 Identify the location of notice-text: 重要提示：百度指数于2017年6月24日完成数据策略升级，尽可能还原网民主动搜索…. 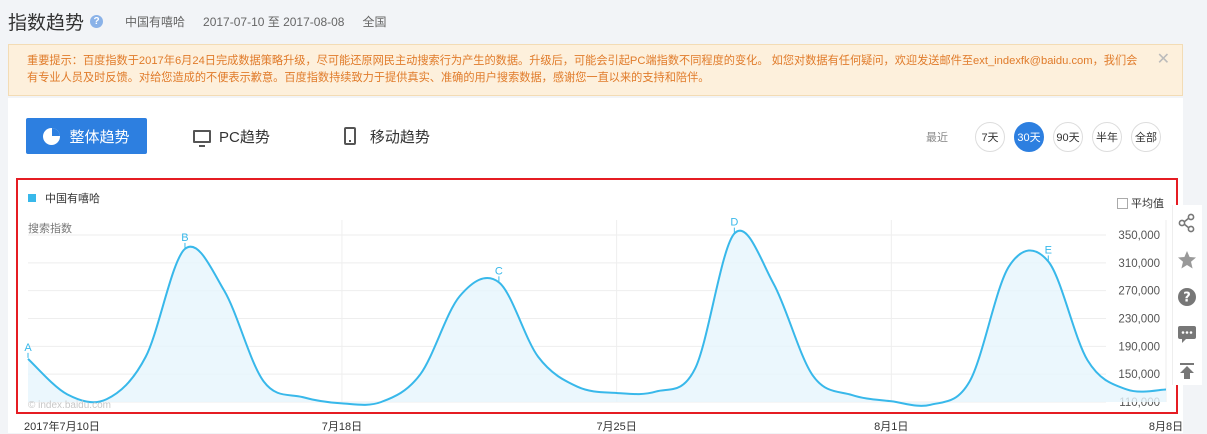
(582, 69).